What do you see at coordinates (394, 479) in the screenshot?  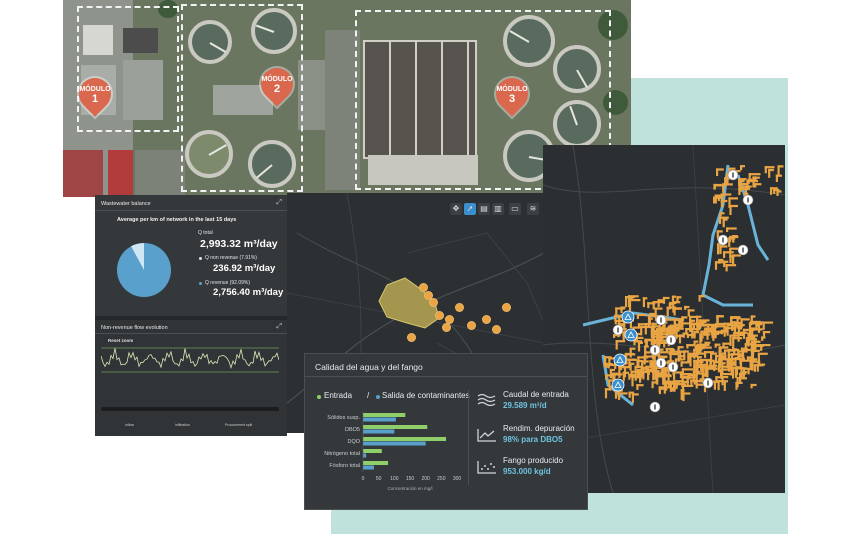 I see `x-tick-label: 100` at bounding box center [394, 479].